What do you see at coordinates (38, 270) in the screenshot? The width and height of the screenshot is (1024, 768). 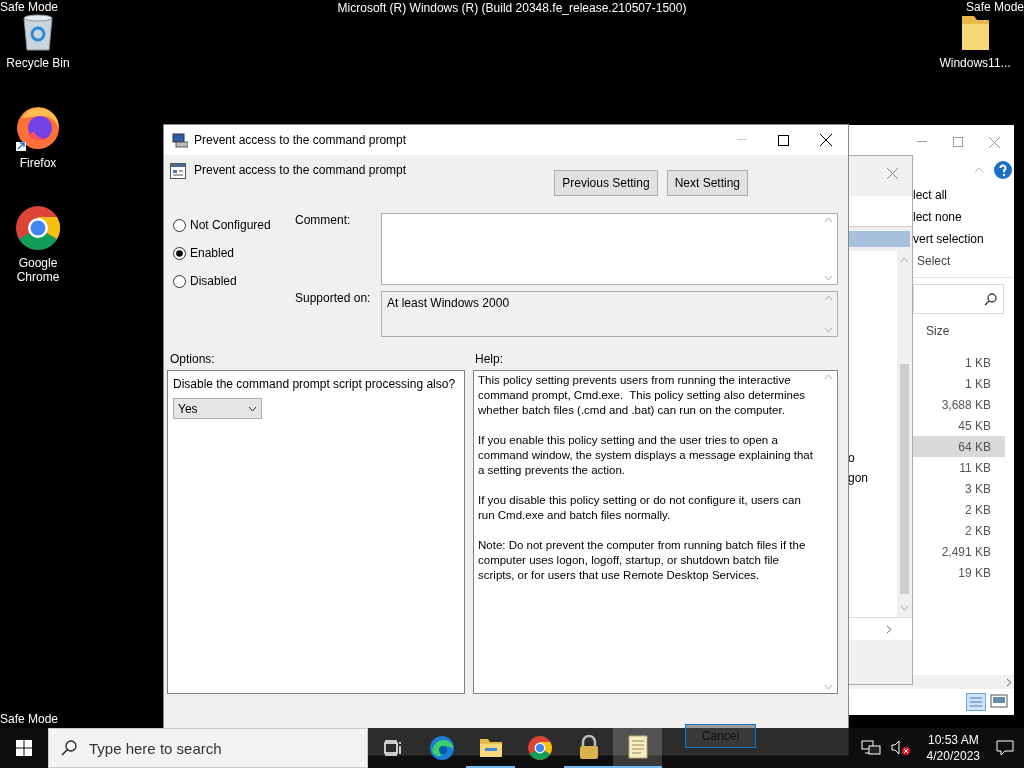 I see `desktop-icon-label: Google Chrome` at bounding box center [38, 270].